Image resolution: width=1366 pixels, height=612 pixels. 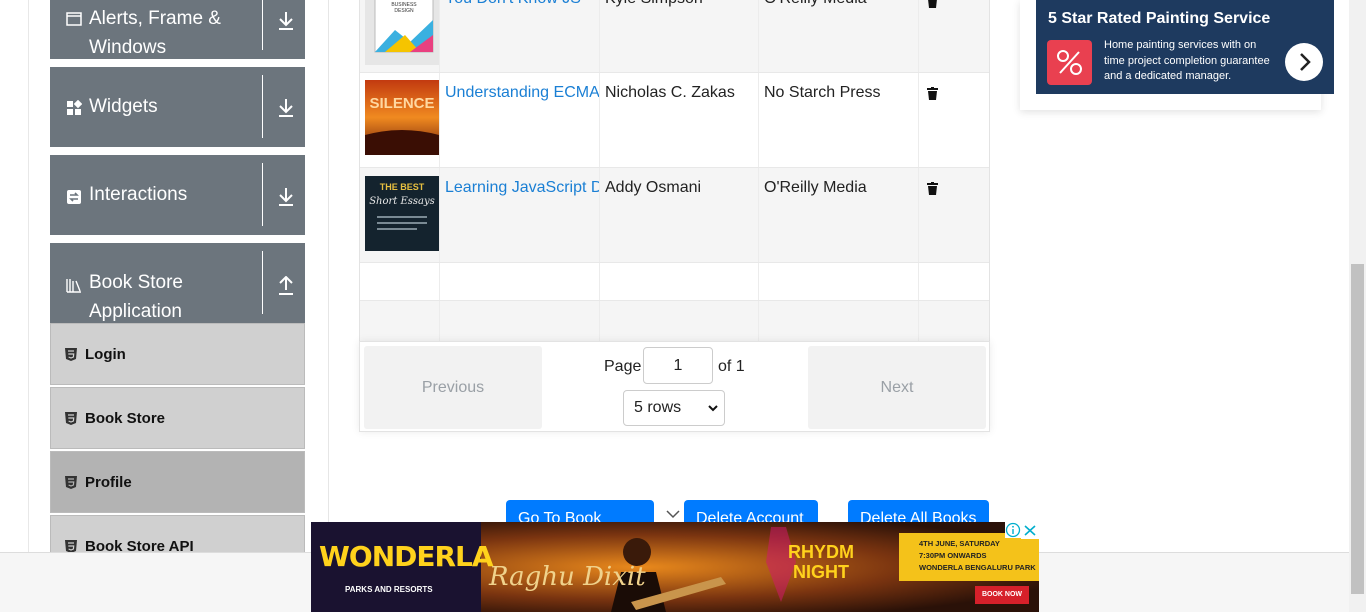 I want to click on previous-button: Previous, so click(x=453, y=387).